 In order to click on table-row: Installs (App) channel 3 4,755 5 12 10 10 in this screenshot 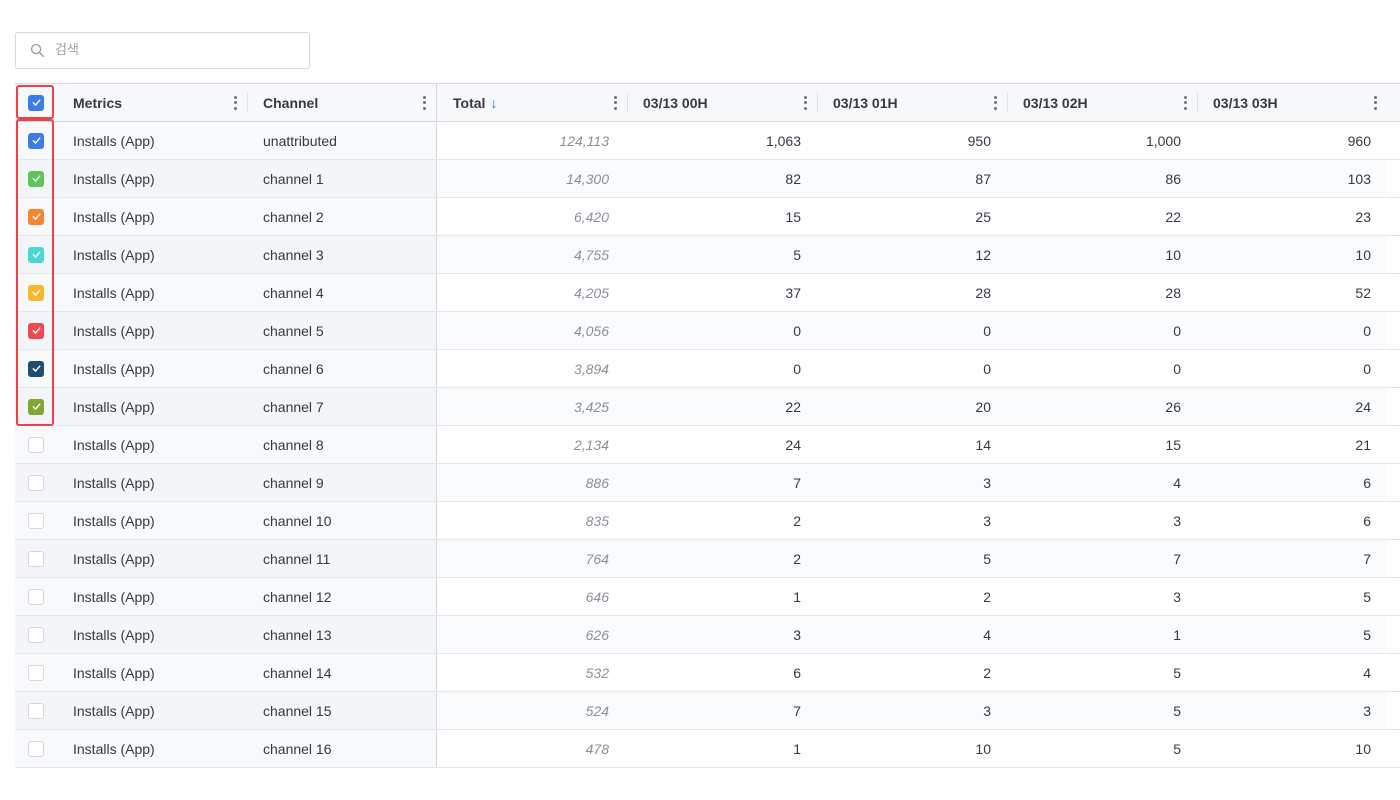, I will do `click(707, 255)`.